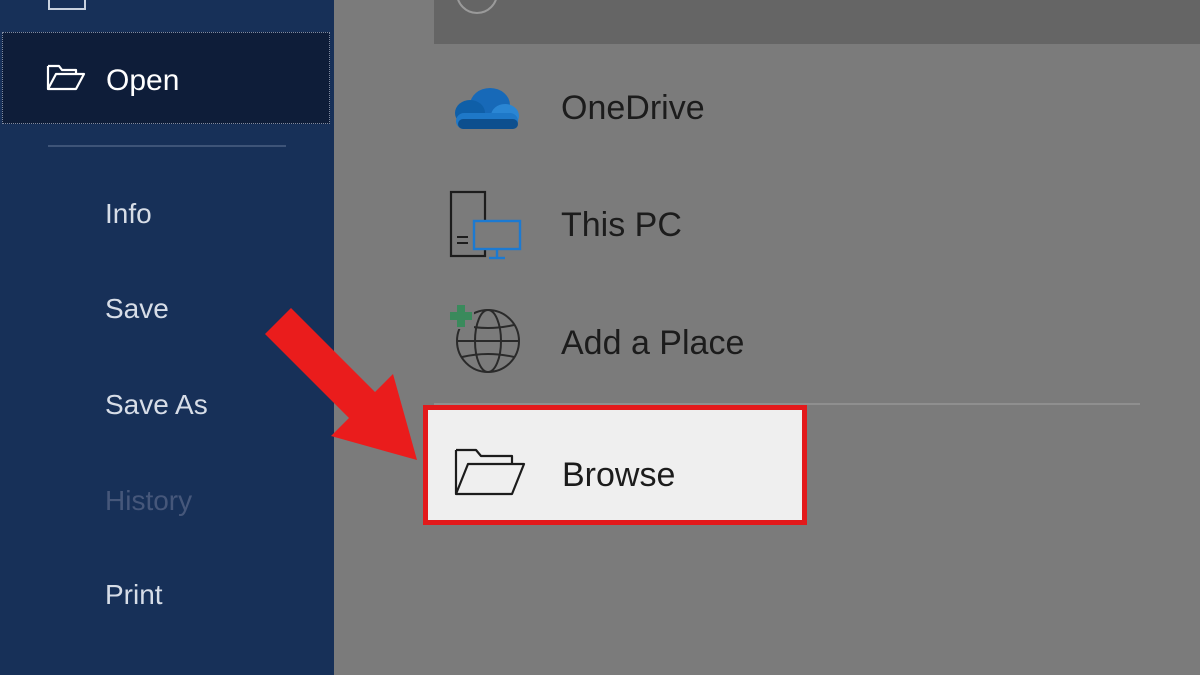 This screenshot has height=675, width=1200. What do you see at coordinates (128, 214) in the screenshot?
I see `sidebar-item-info: Info` at bounding box center [128, 214].